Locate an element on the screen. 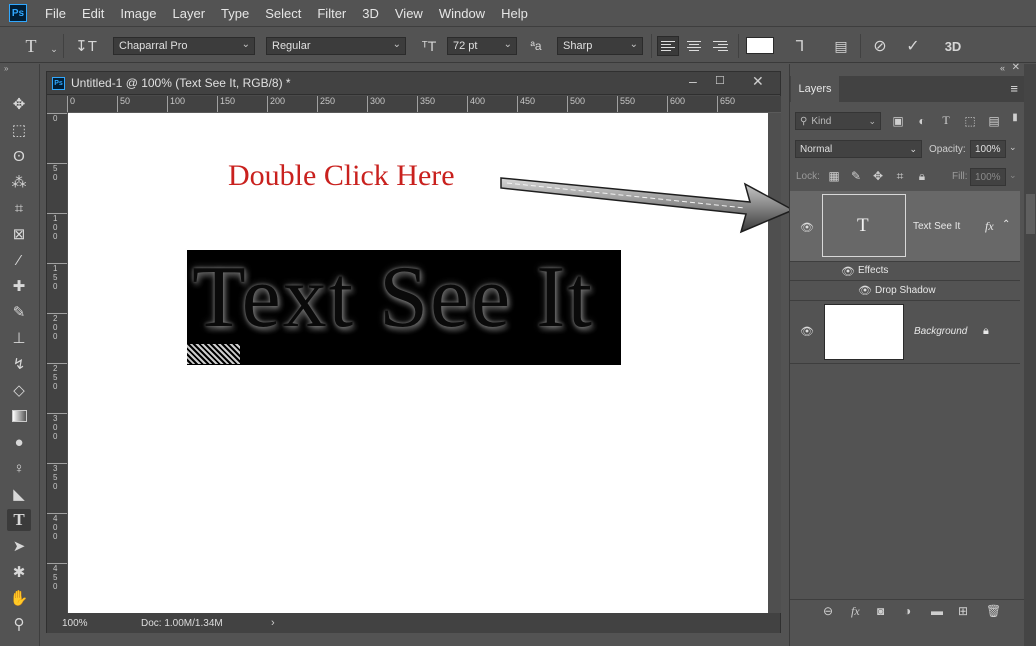  text-orientation-icon: ↧T is located at coordinates (86, 46).